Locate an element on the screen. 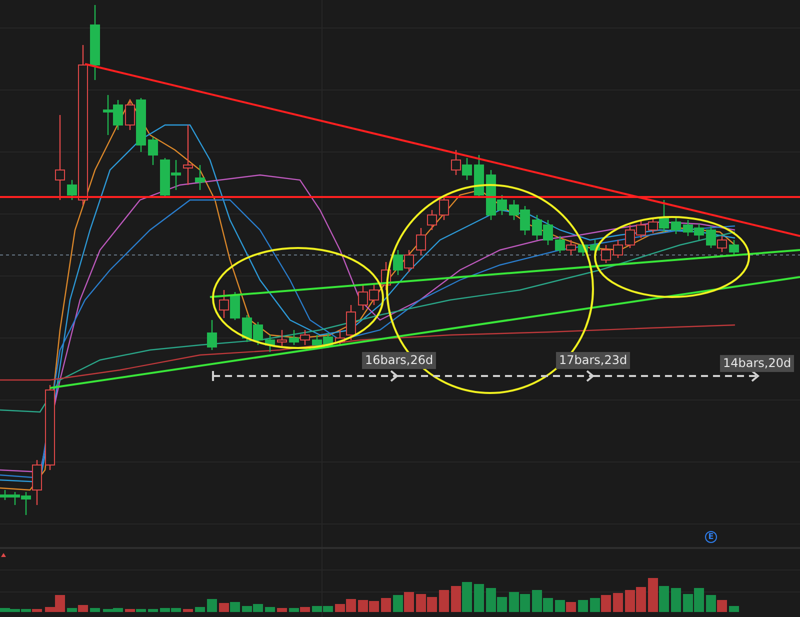 This screenshot has height=617, width=800. measure-label: 14bars,20d is located at coordinates (757, 363).